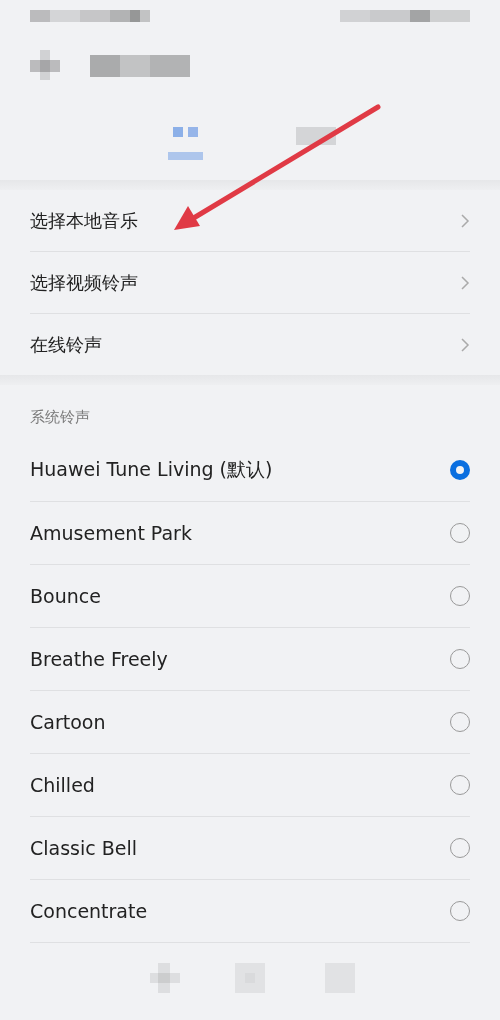  What do you see at coordinates (62, 785) in the screenshot?
I see `ringtone-name: Chilled` at bounding box center [62, 785].